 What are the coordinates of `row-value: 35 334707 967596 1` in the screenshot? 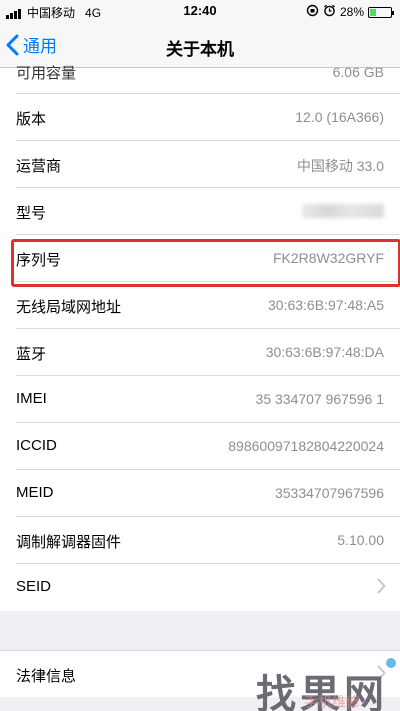 It's located at (319, 399).